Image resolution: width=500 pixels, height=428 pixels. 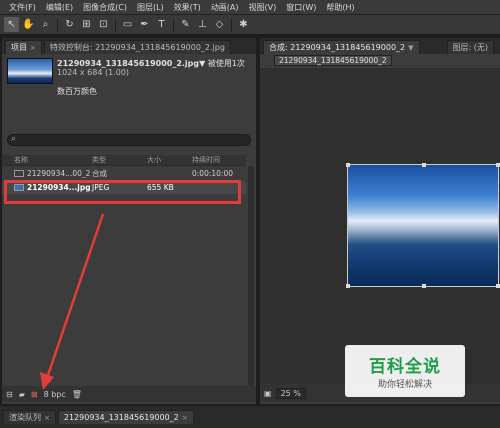 What do you see at coordinates (22, 394) in the screenshot?
I see `new-folder-icon: ▰` at bounding box center [22, 394].